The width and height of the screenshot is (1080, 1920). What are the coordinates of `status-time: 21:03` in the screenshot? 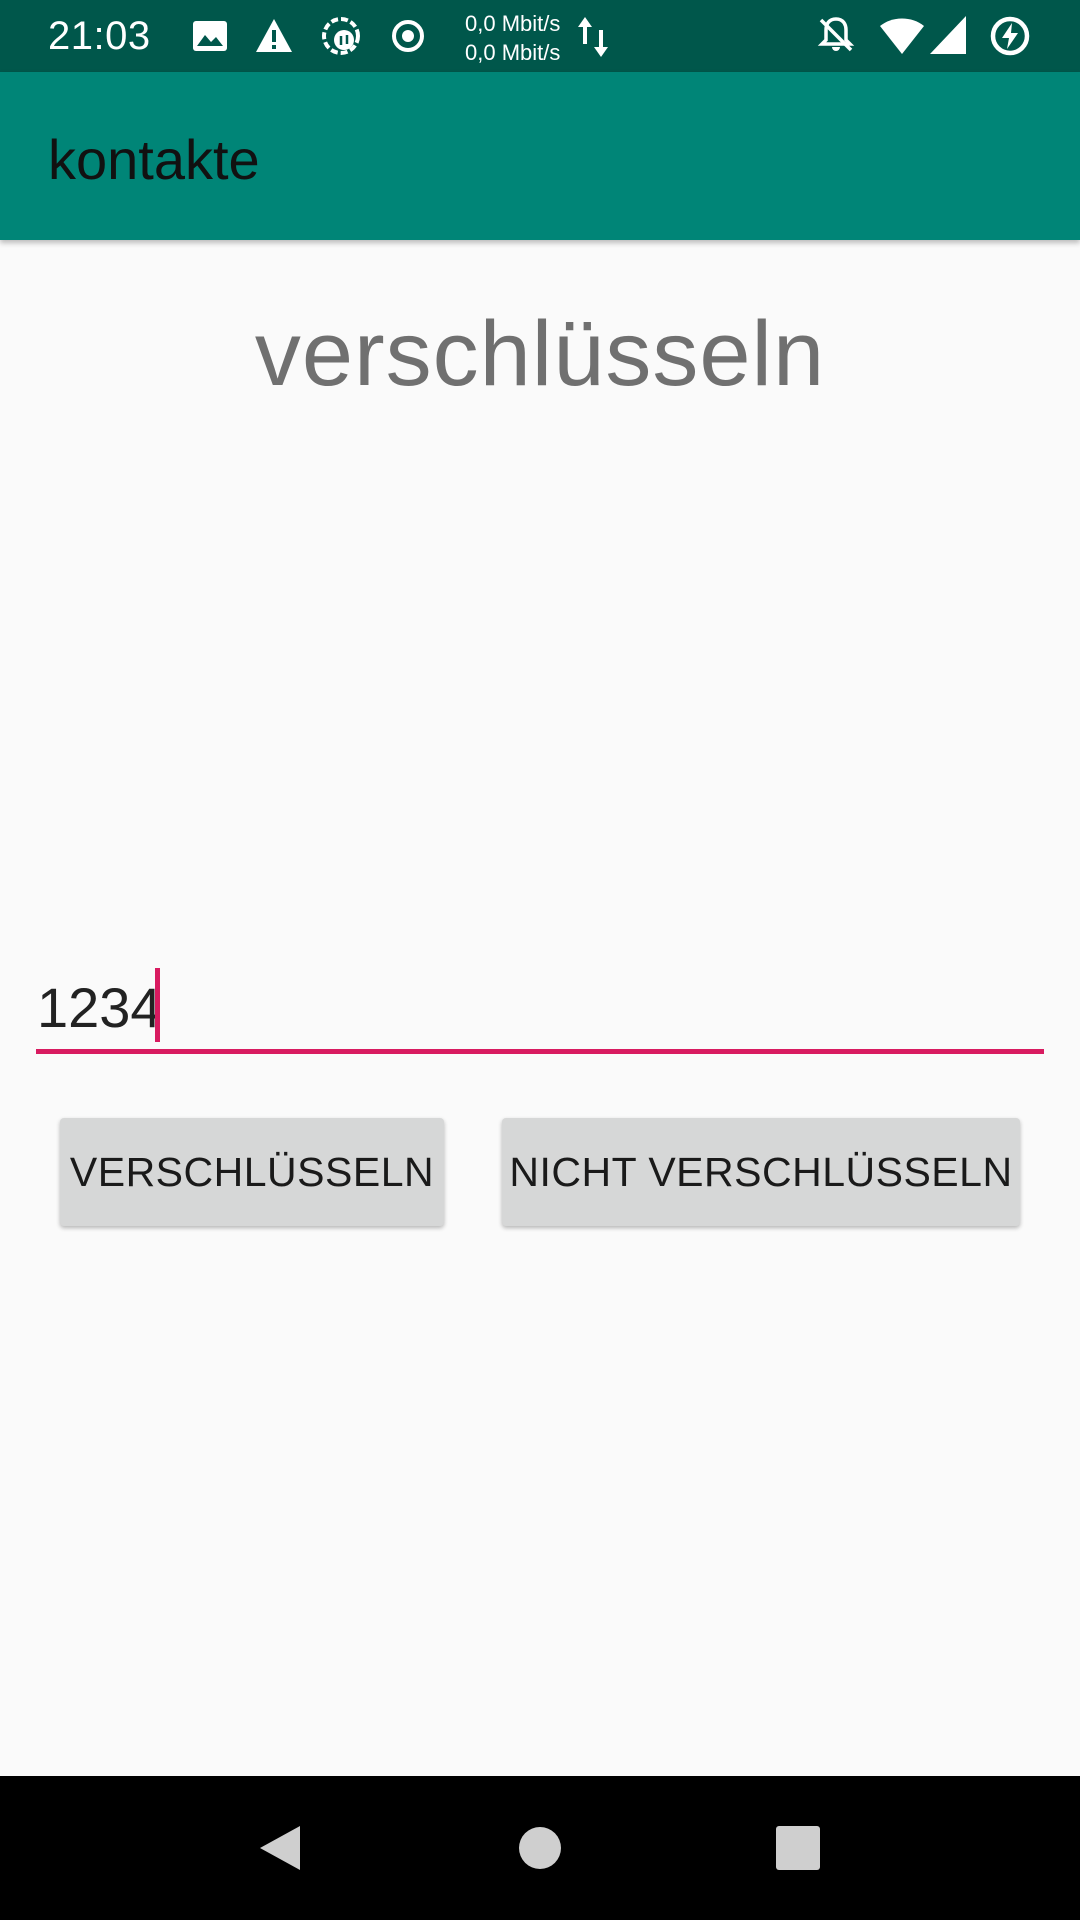 It's located at (99, 36).